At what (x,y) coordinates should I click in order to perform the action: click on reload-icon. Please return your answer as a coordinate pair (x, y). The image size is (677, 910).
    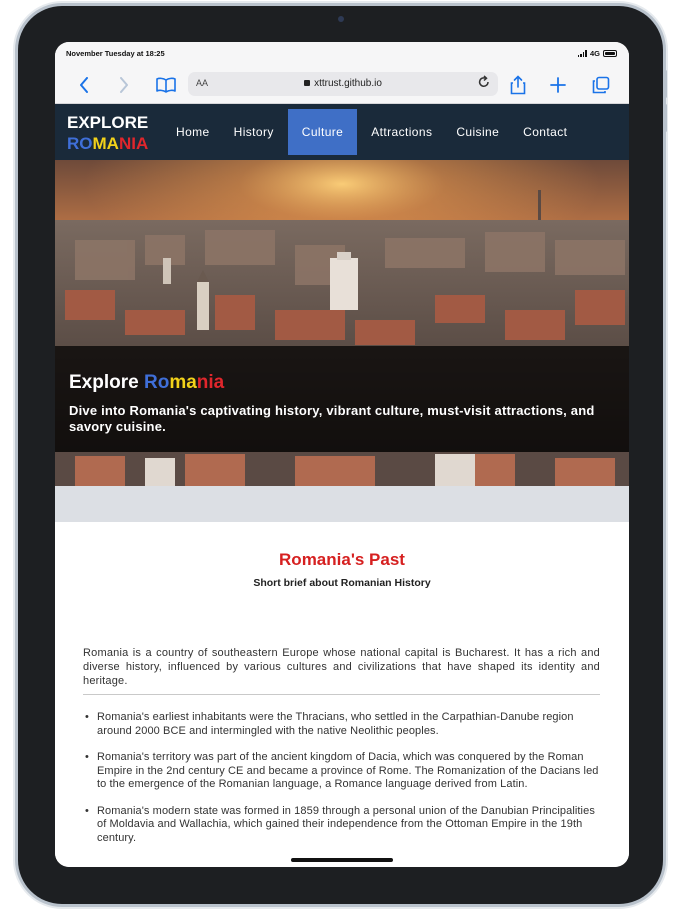
    Looking at the image, I should click on (484, 83).